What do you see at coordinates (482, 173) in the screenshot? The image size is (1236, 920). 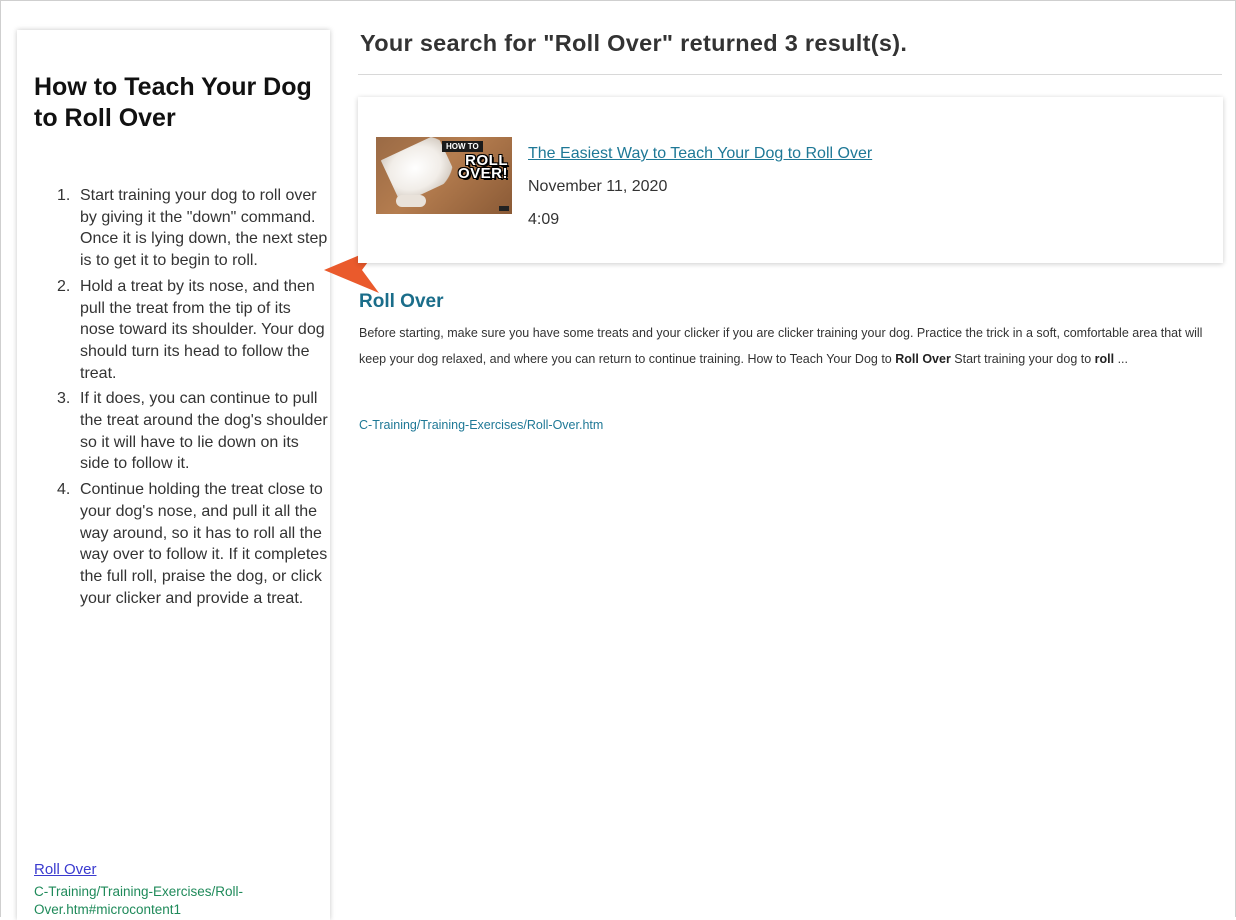 I see `thumbnail-caption-line2: OVER!` at bounding box center [482, 173].